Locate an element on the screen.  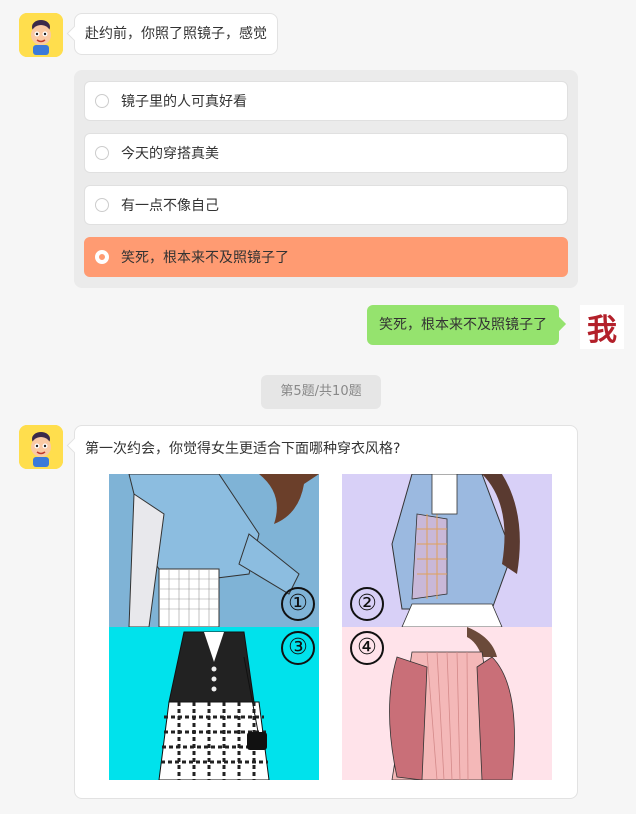
option-label: 有一点不像自己 is located at coordinates (170, 206).